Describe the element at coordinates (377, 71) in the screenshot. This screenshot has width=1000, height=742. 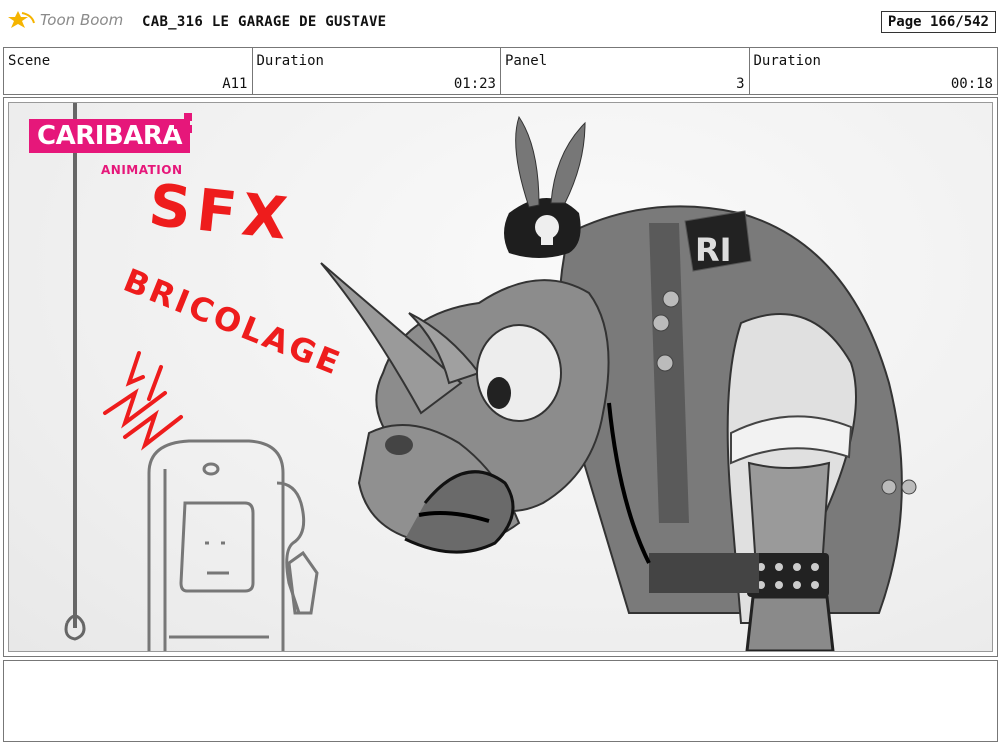
I see `scene-duration-cell: Duration 01:23` at that location.